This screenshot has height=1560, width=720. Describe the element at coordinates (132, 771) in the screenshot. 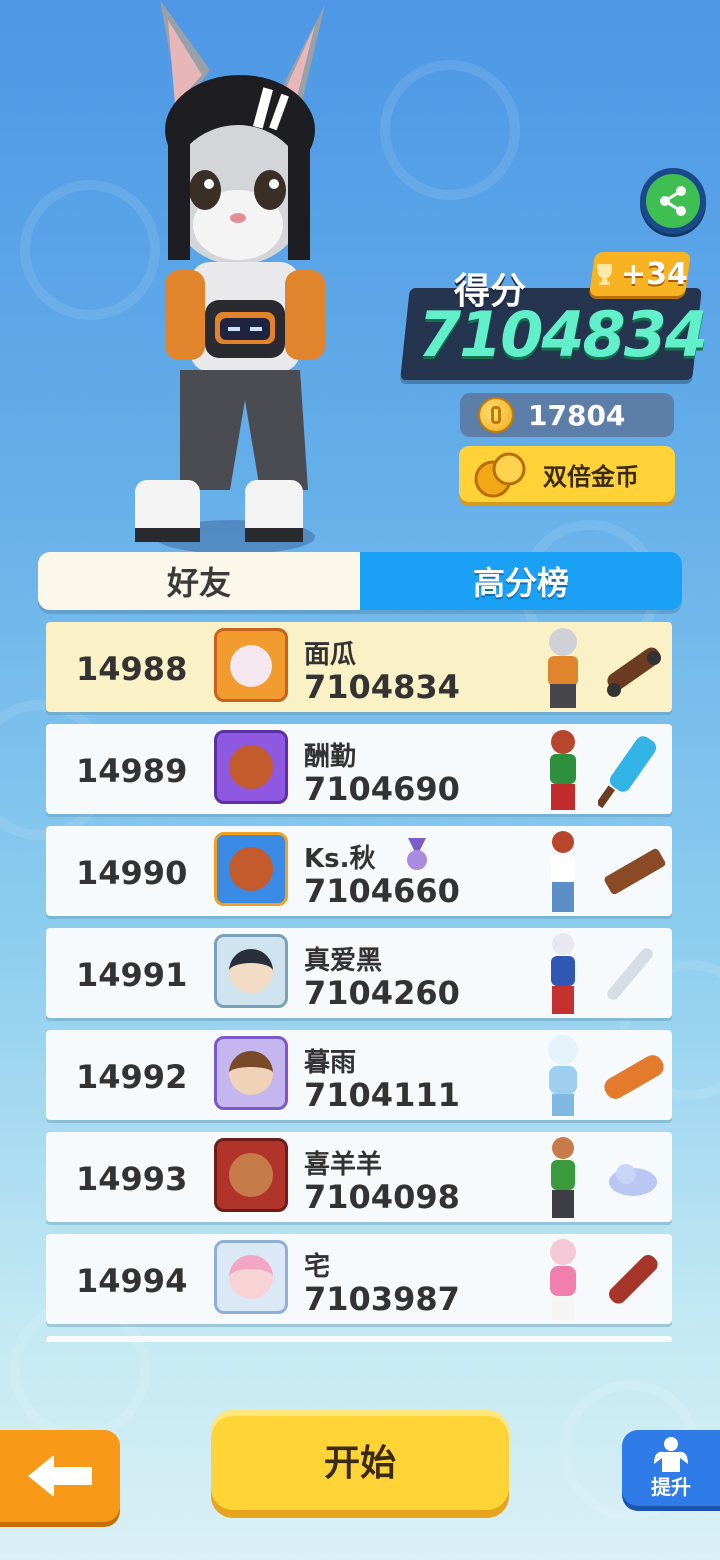

I see `row-rank: 14989` at that location.